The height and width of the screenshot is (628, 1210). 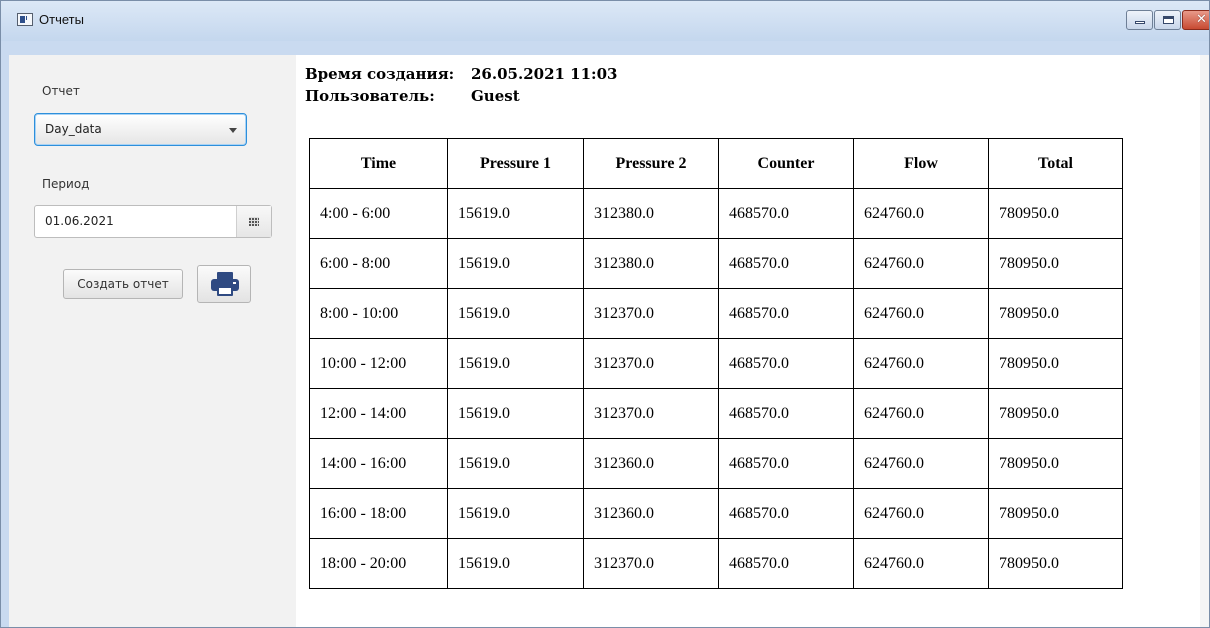 I want to click on column-header: Pressure 1, so click(x=515, y=163).